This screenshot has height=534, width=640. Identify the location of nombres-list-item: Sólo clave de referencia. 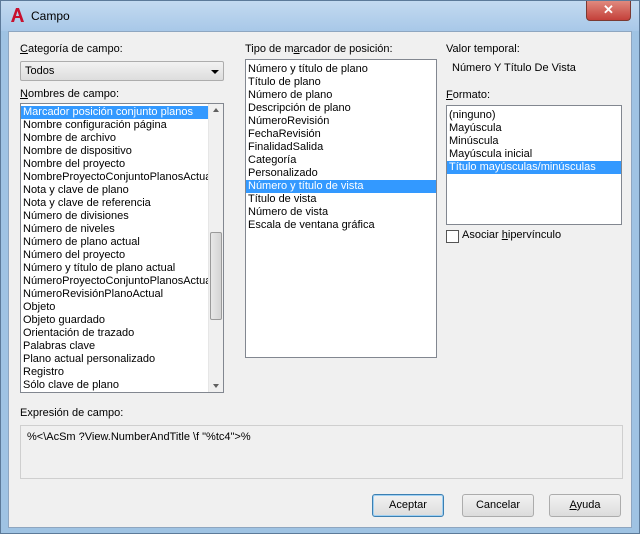
(115, 392).